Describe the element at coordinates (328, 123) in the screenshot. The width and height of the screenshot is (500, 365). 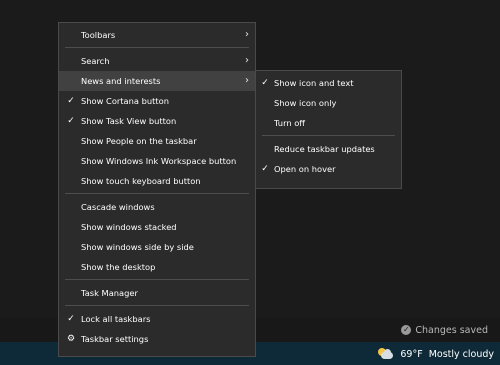
I see `submenu-item-turn-off: Turn off` at that location.